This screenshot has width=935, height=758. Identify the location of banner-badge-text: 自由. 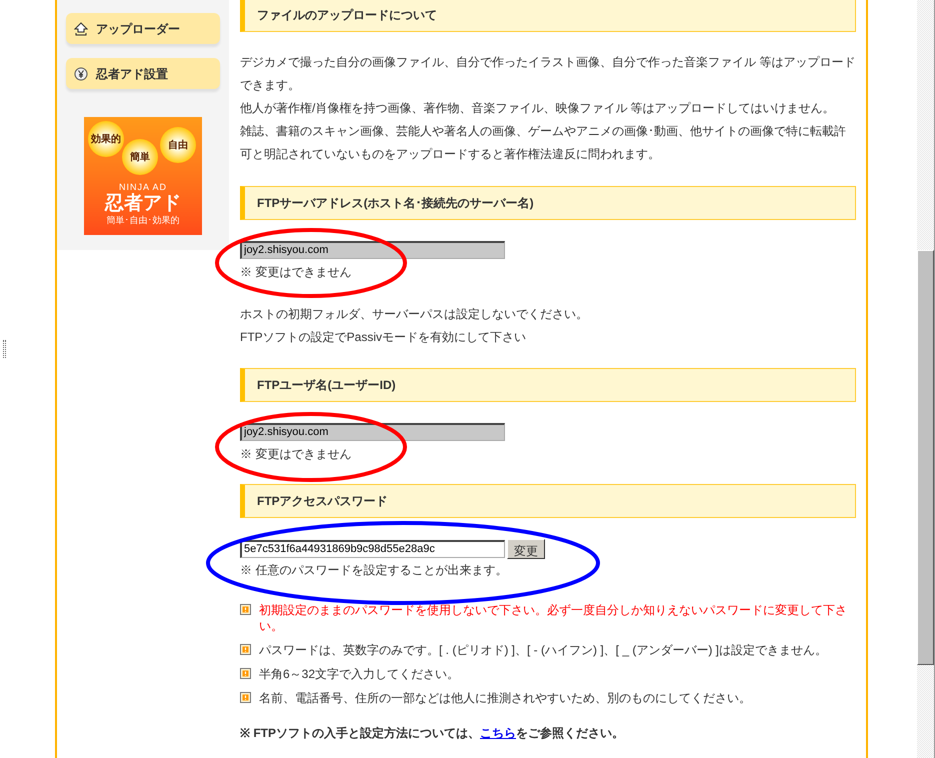
(178, 145).